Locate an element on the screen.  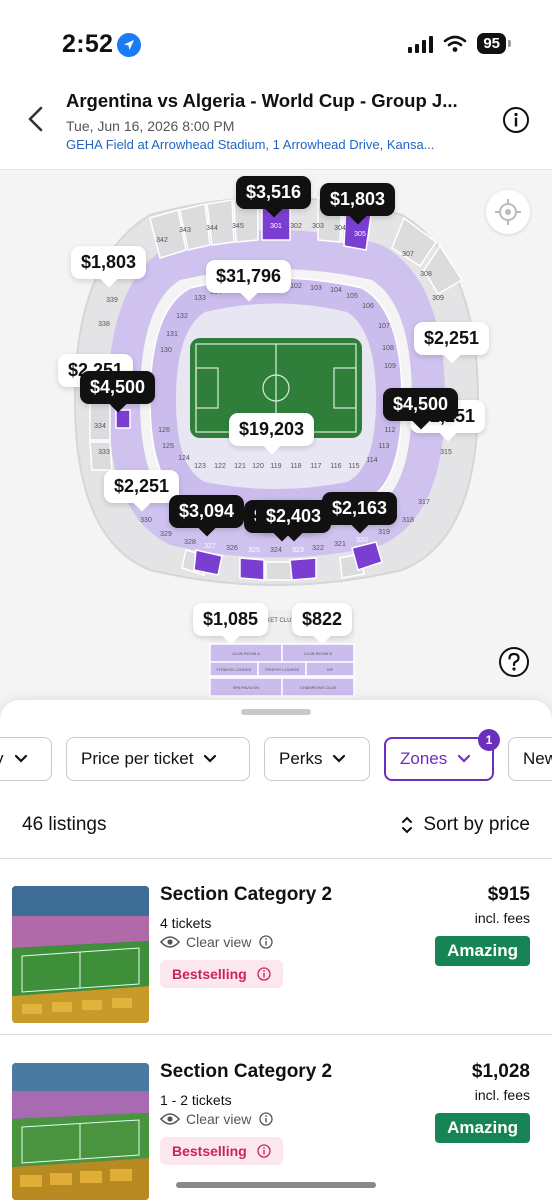
svg-text: 130 is located at coordinates (166, 350).